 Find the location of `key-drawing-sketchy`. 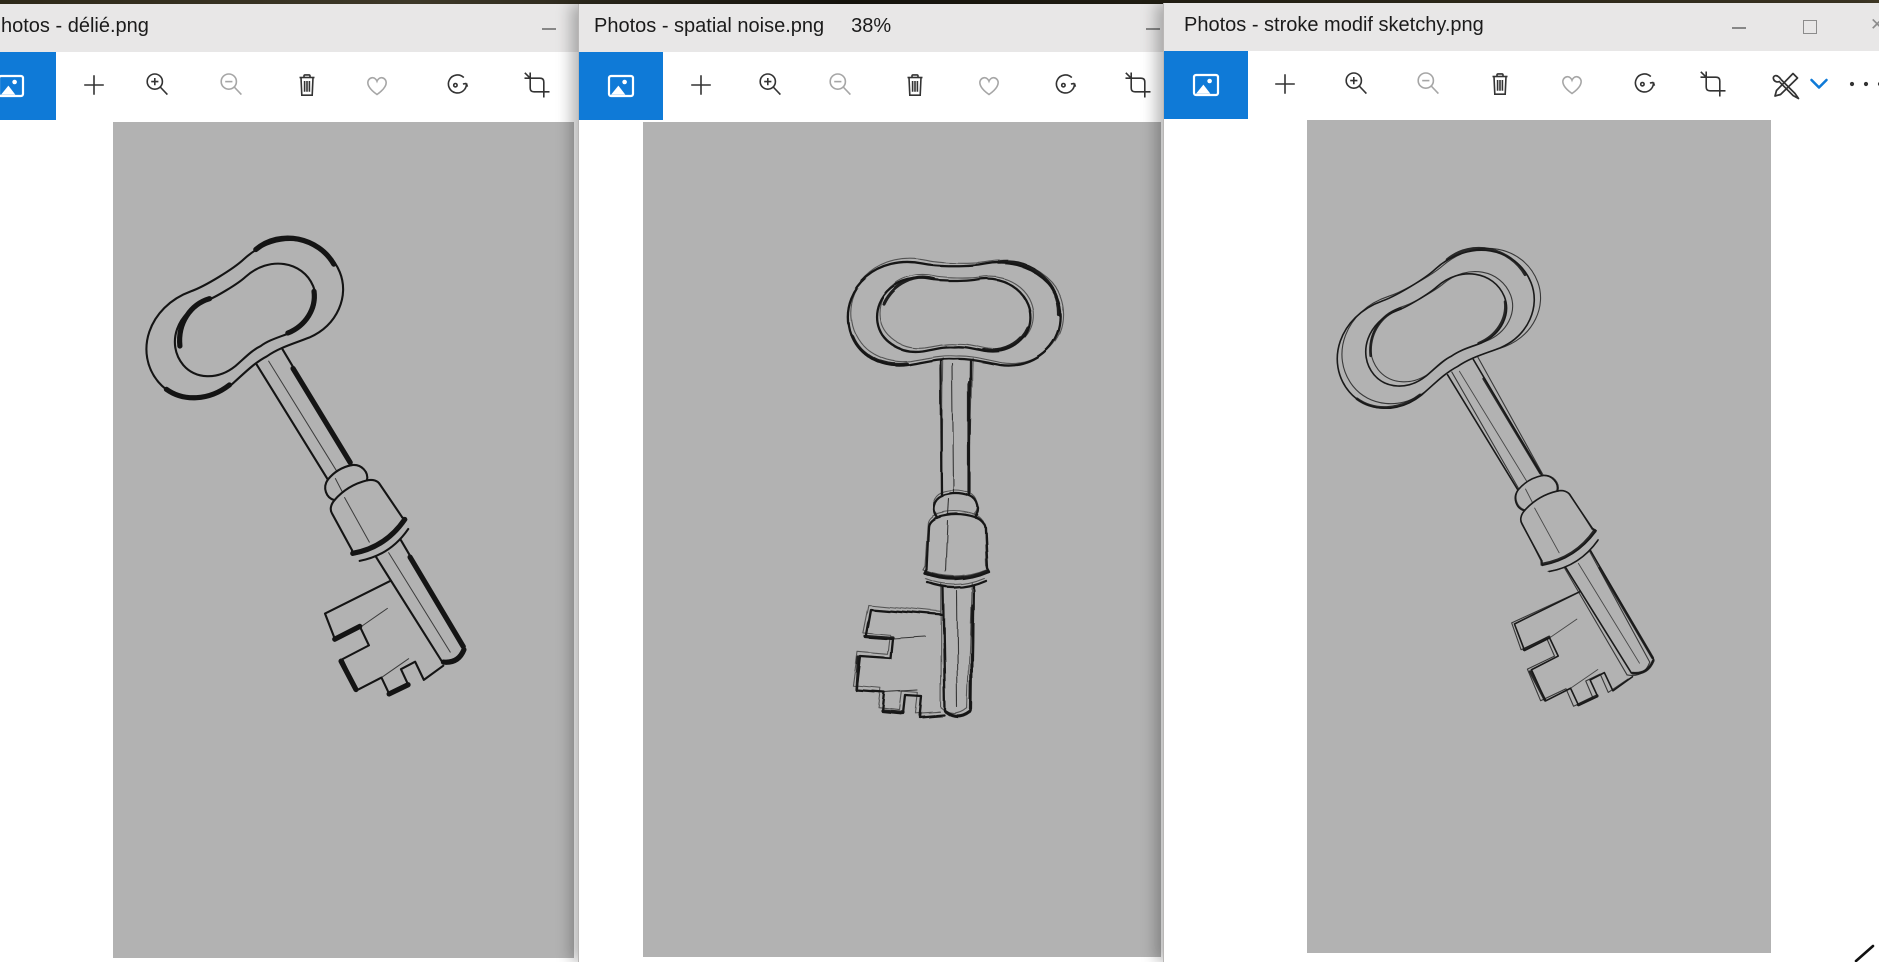

key-drawing-sketchy is located at coordinates (1525, 478).